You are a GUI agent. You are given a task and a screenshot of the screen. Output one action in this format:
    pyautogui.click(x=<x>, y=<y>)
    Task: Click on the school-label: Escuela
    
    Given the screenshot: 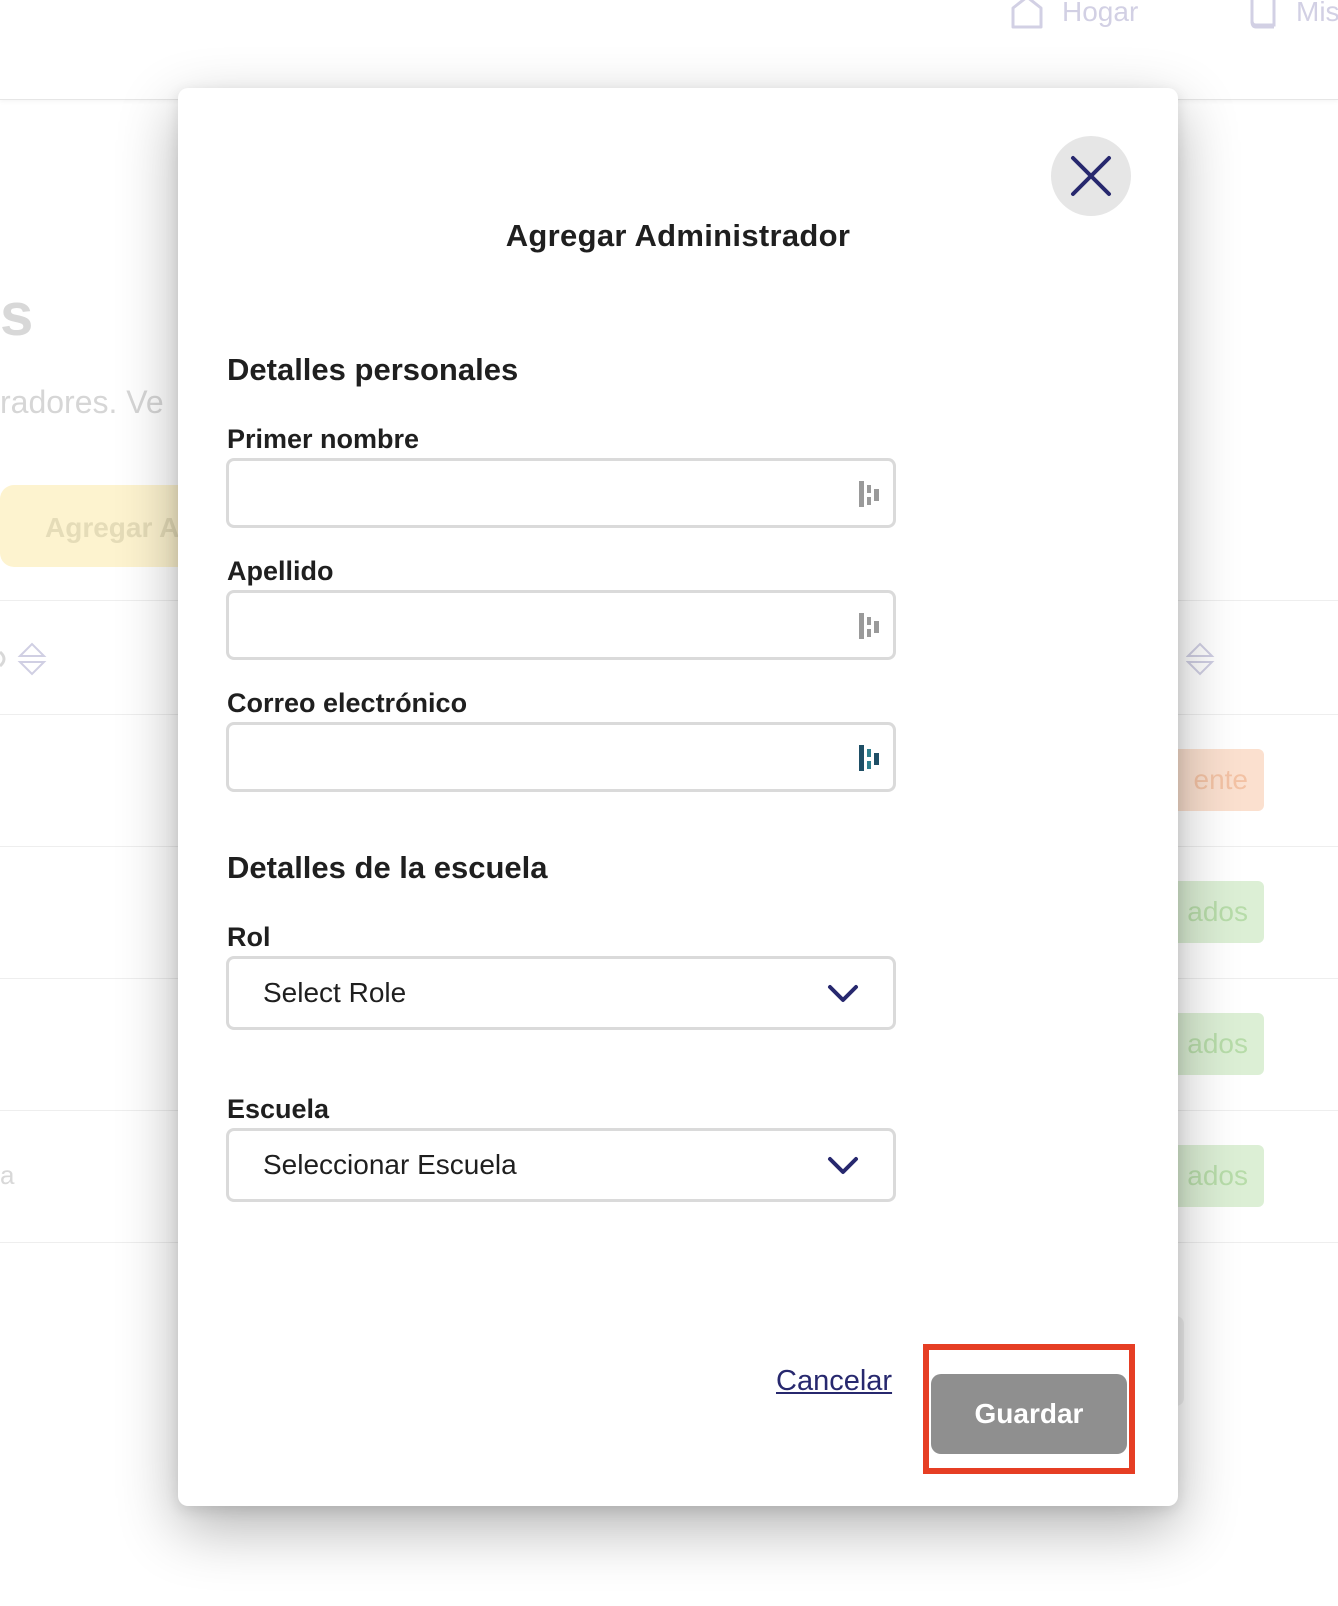 What is the action you would take?
    pyautogui.click(x=278, y=1109)
    